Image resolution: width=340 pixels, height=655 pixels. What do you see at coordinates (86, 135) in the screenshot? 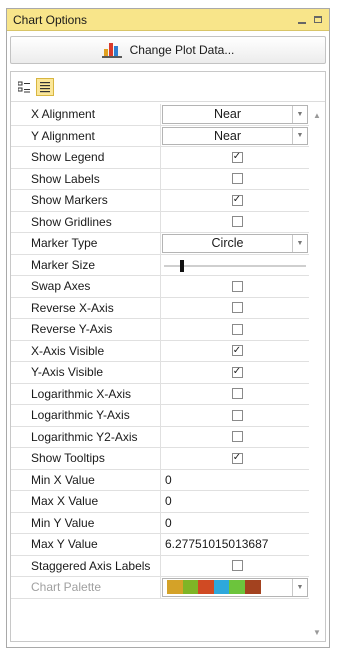
I see `property-label: Y Alignment` at bounding box center [86, 135].